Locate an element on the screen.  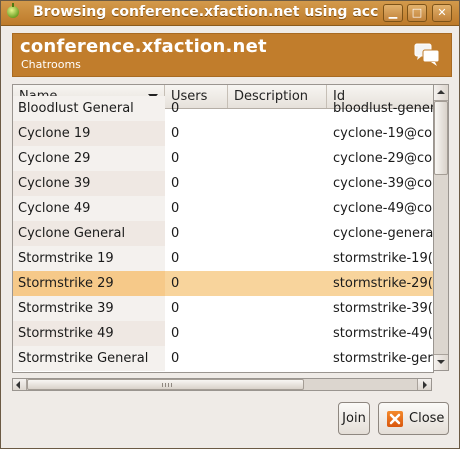
room-name: Stormstrike General is located at coordinates (89, 358).